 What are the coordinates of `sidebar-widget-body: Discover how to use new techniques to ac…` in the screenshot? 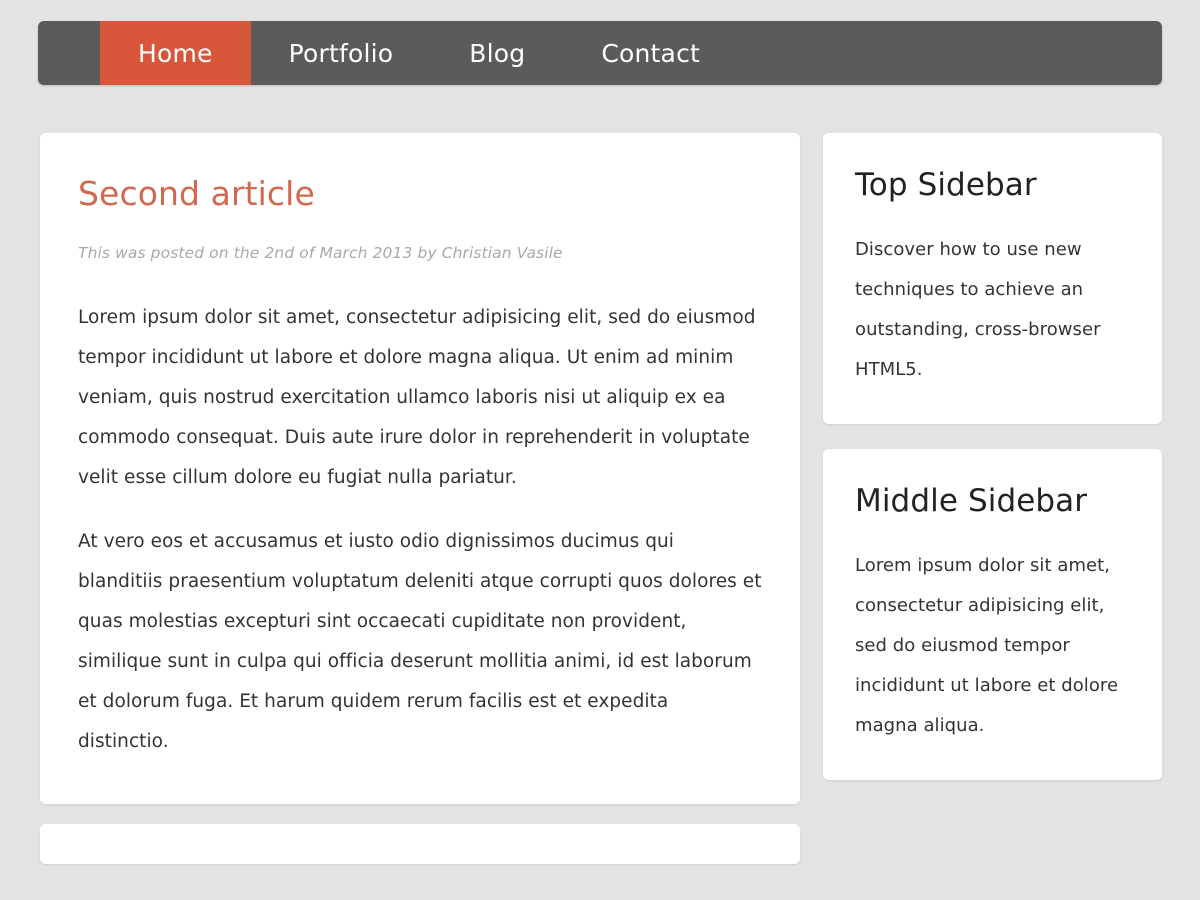 It's located at (978, 310).